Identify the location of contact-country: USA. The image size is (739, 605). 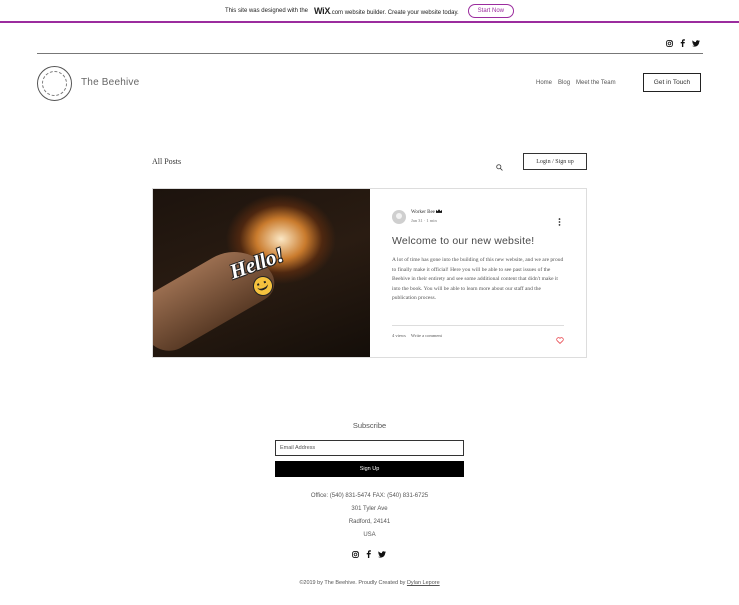
(369, 535).